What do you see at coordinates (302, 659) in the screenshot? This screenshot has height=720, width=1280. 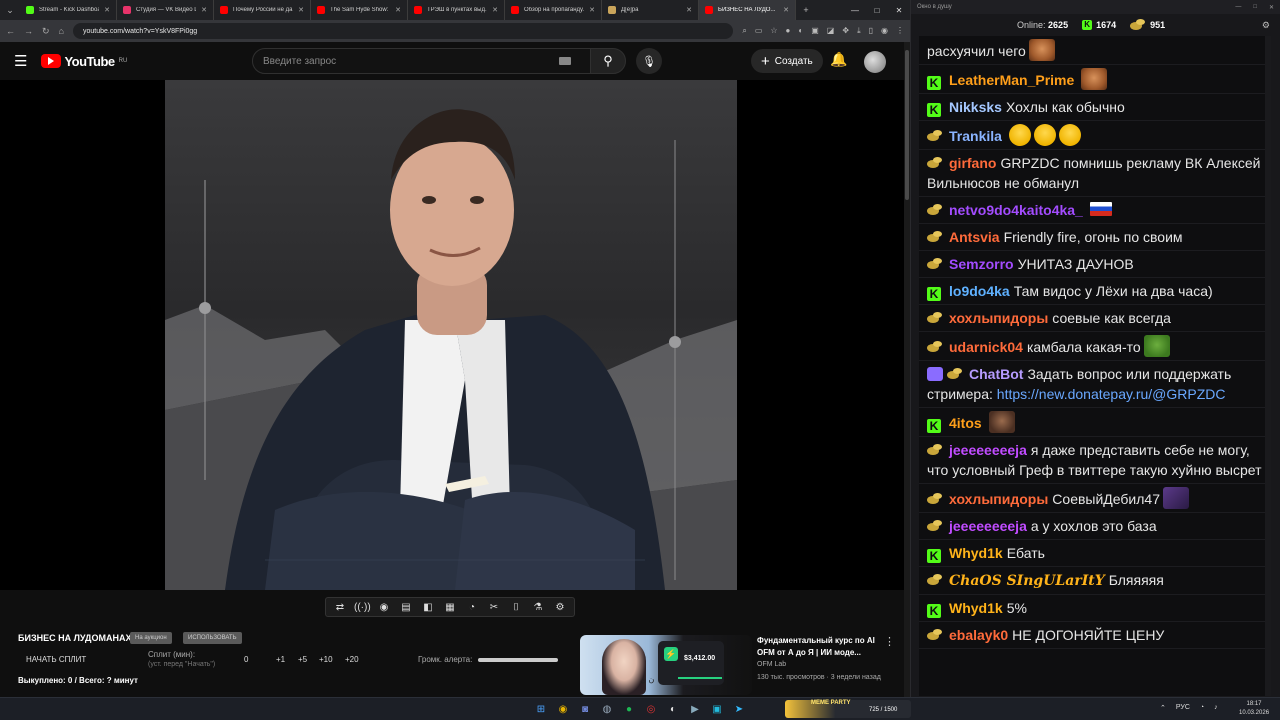 I see `split-add-5-button: +5` at bounding box center [302, 659].